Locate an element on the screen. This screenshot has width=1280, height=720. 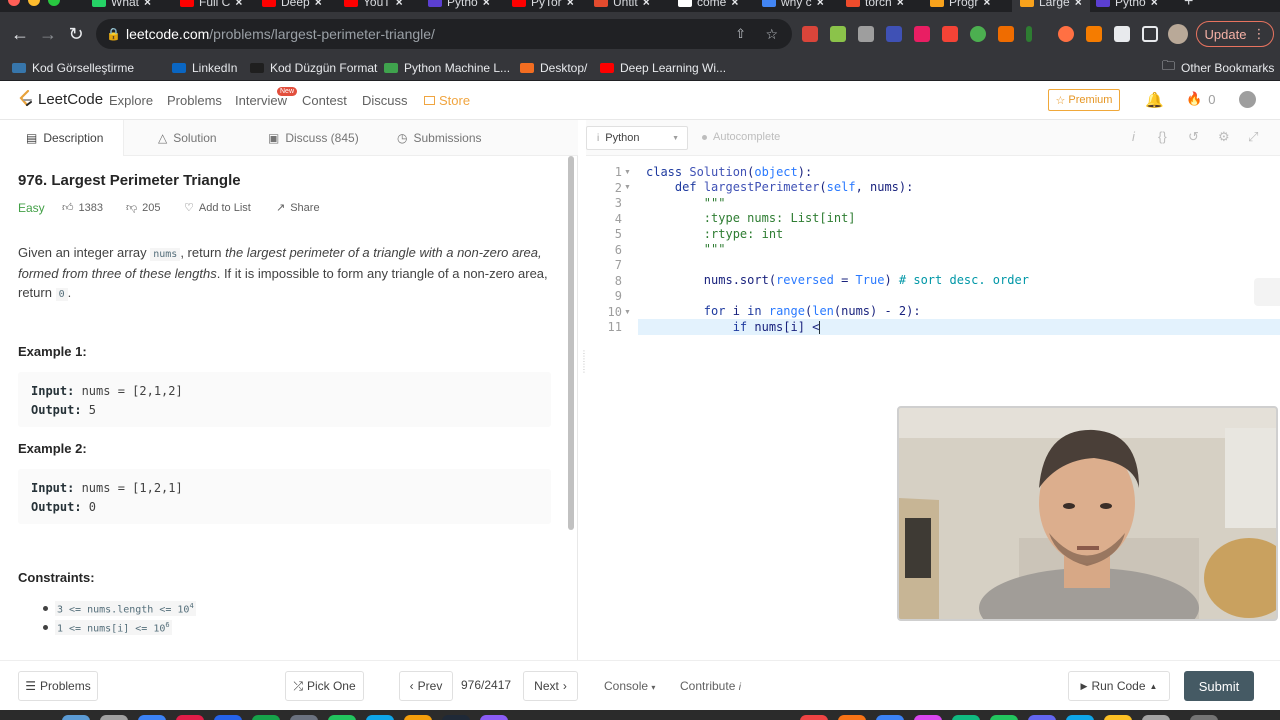
nav-explore: Explore is located at coordinates (131, 100).